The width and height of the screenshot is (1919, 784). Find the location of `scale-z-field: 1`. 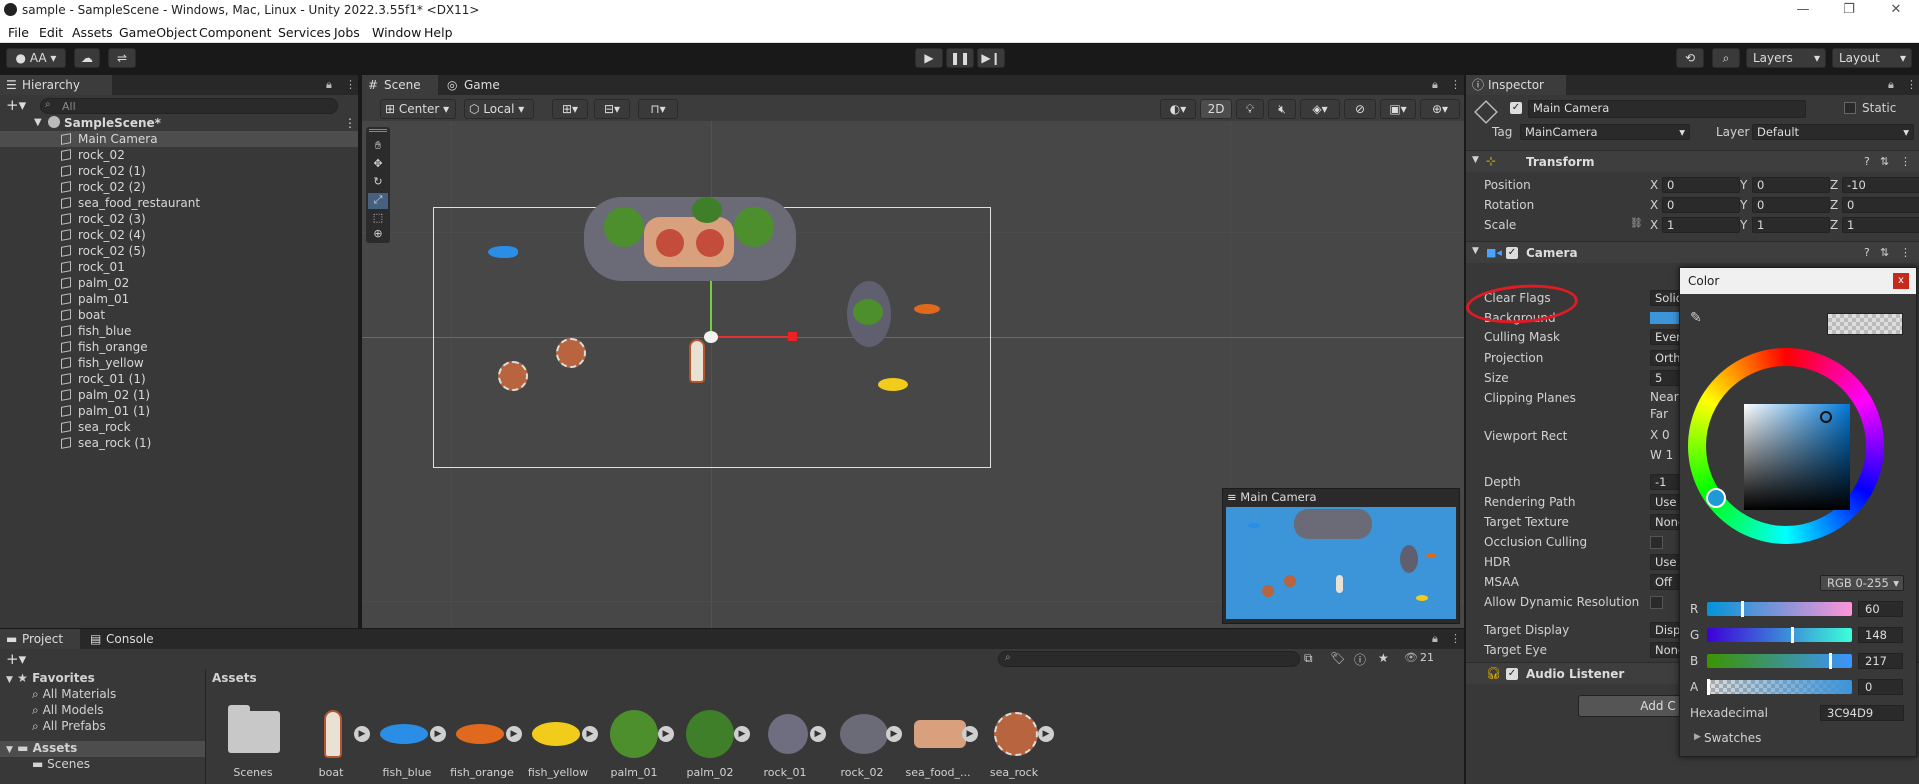

scale-z-field: 1 is located at coordinates (1880, 225).